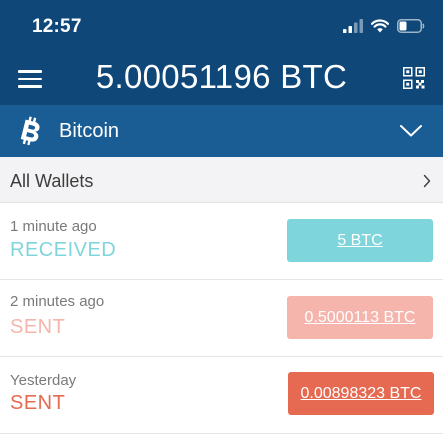  What do you see at coordinates (30, 131) in the screenshot?
I see `bitcoin-icon` at bounding box center [30, 131].